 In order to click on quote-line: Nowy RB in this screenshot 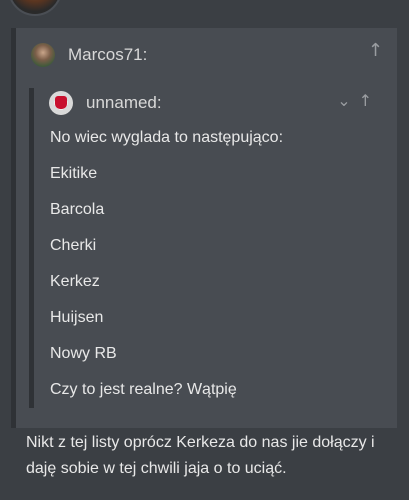, I will do `click(83, 353)`.